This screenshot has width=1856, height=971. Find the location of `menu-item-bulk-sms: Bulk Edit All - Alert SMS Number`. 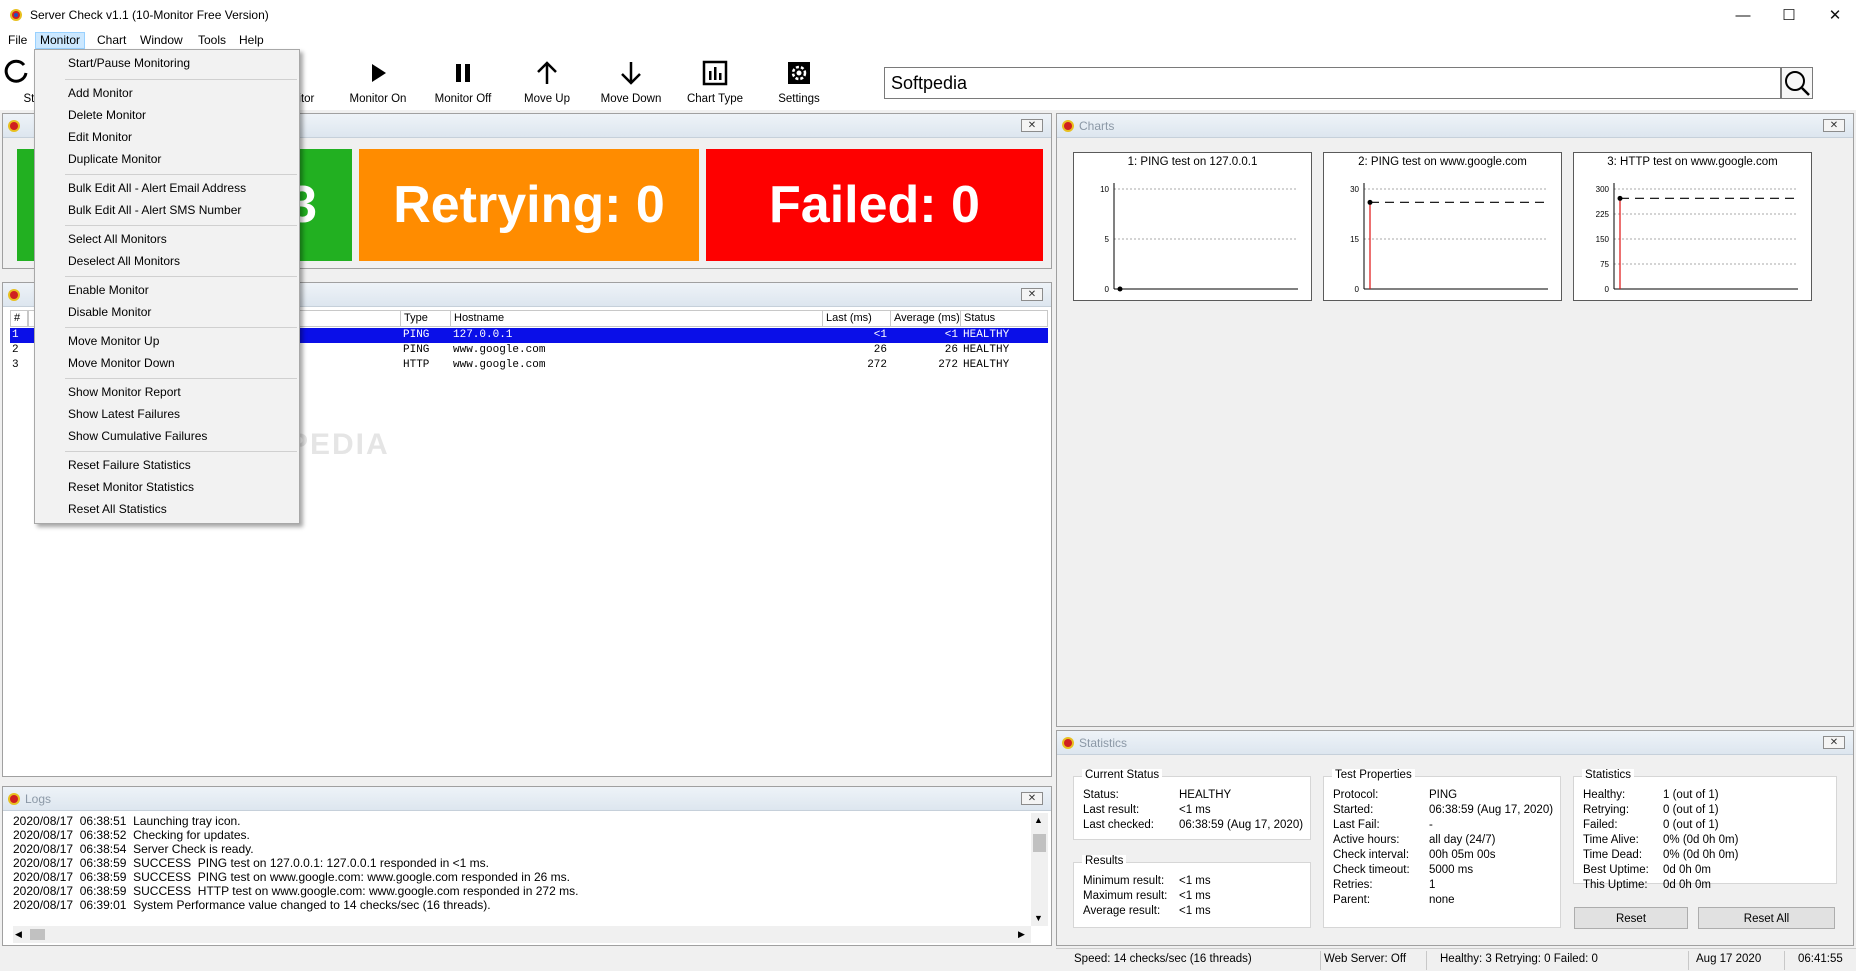

menu-item-bulk-sms: Bulk Edit All - Alert SMS Number is located at coordinates (167, 210).